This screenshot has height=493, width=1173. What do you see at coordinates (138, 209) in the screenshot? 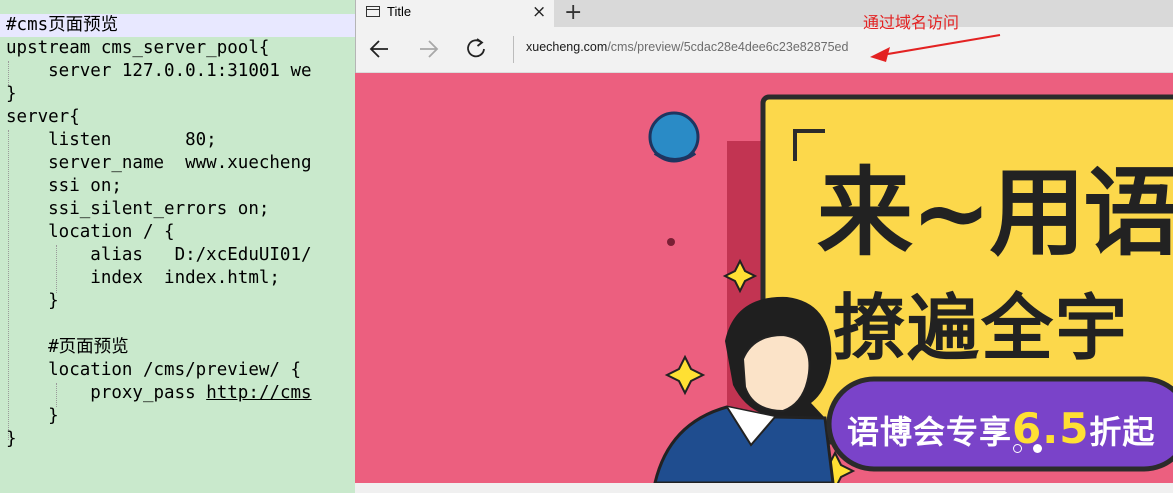
I see `code-line: ssi_silent_errors on;` at bounding box center [138, 209].